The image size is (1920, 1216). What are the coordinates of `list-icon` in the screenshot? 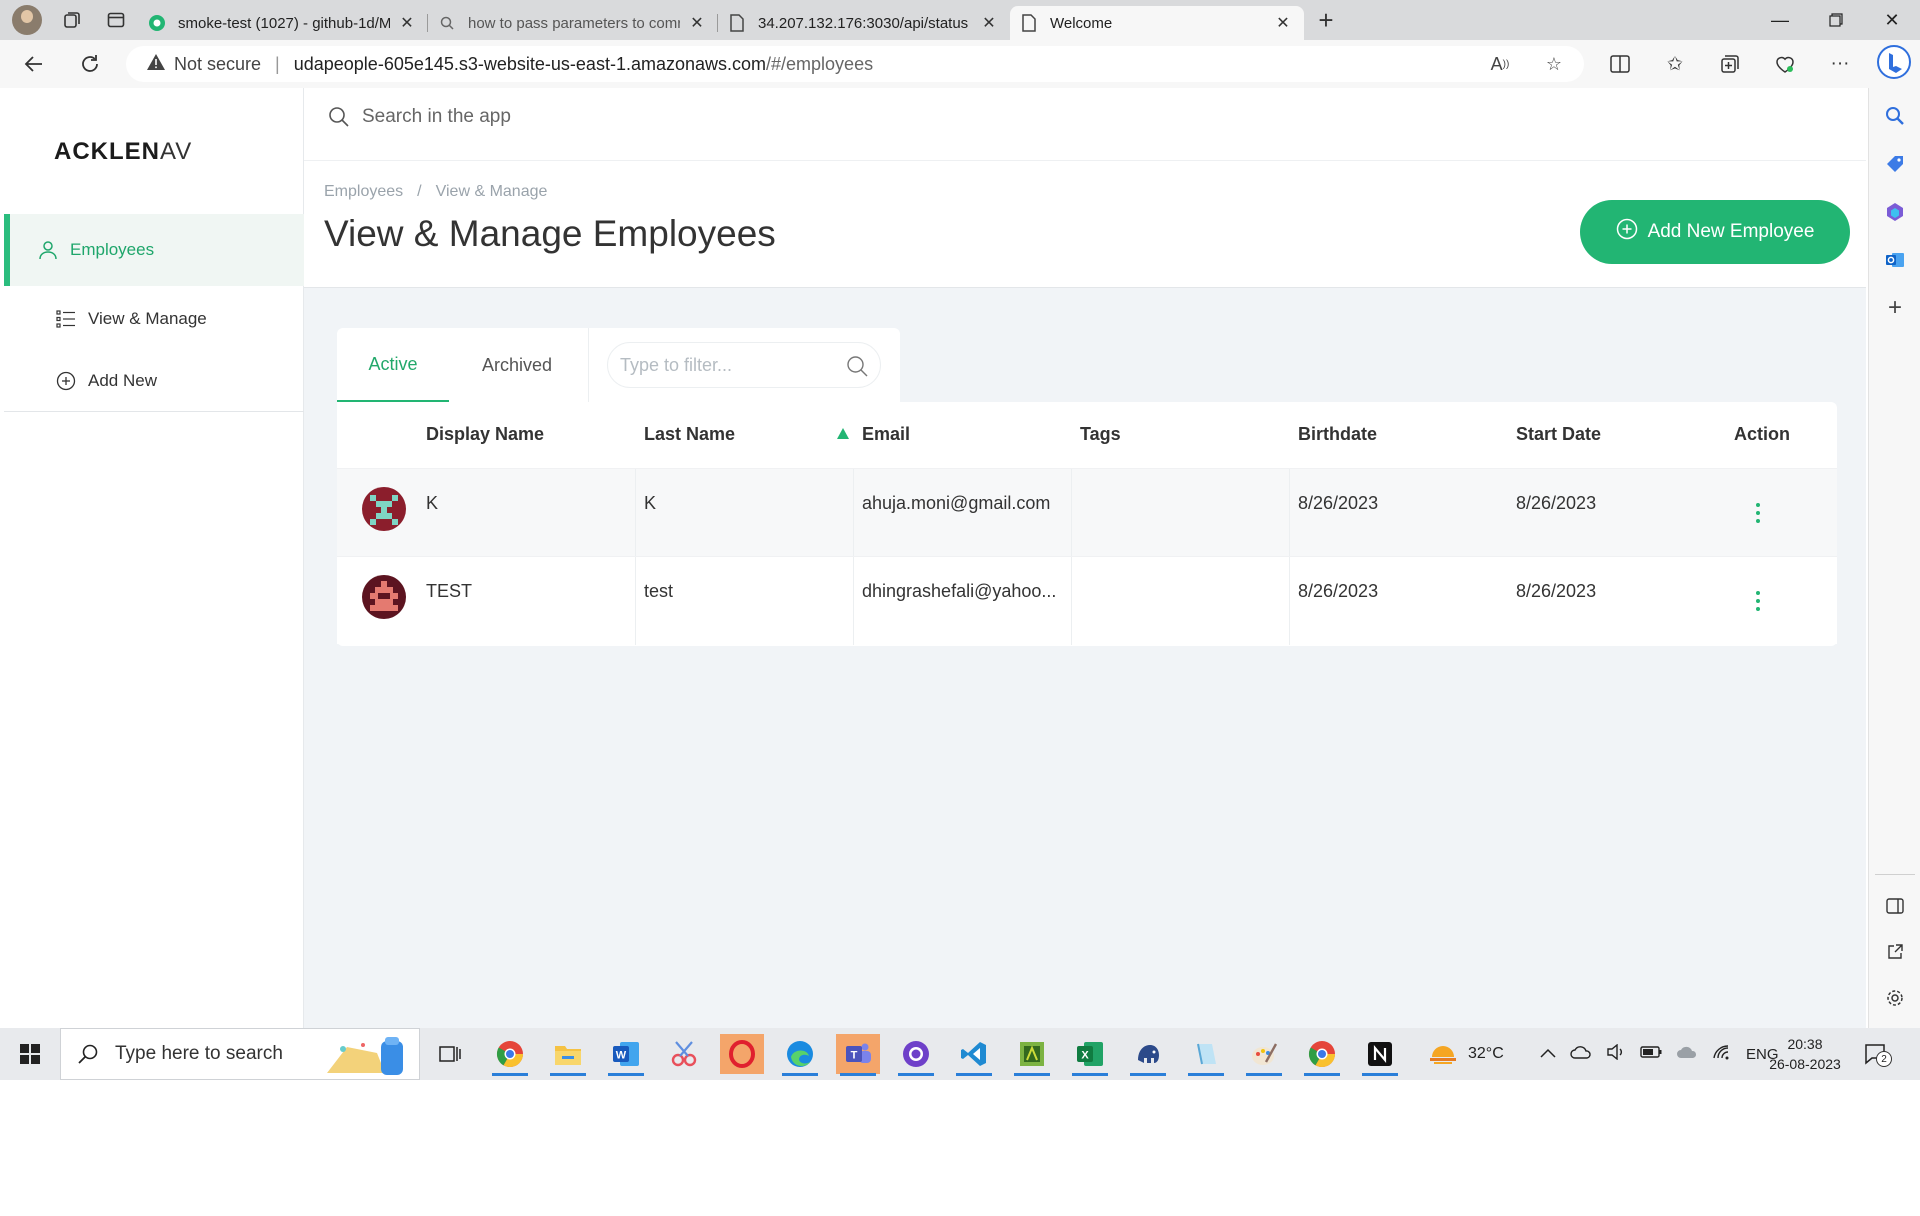 It's located at (67, 319).